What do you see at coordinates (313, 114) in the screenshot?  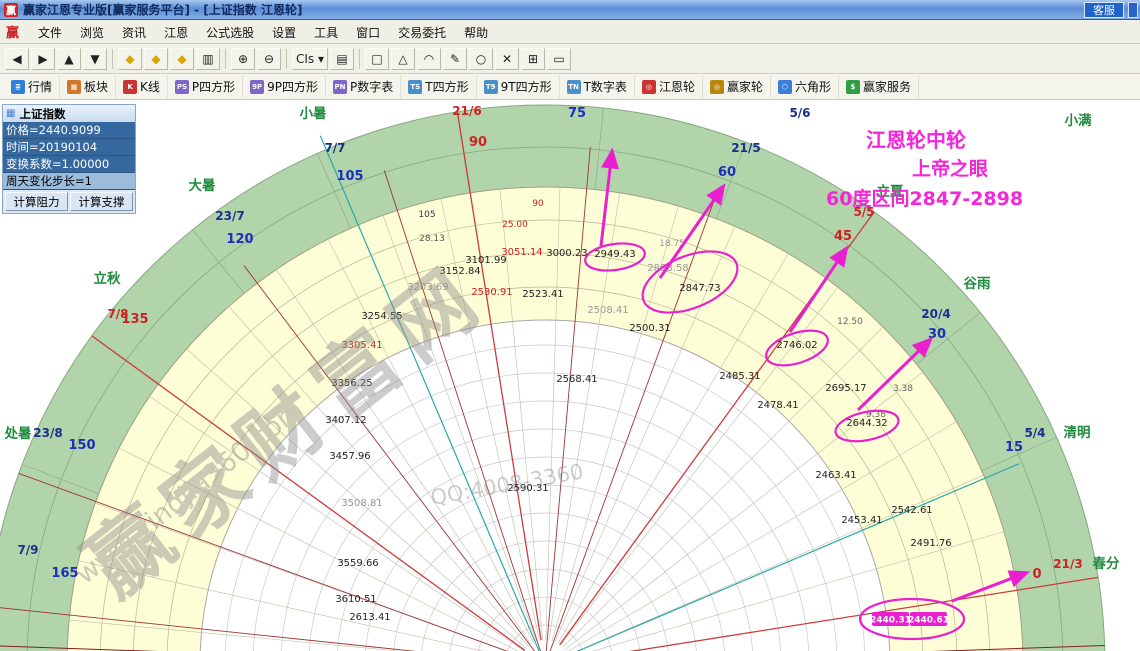 I see `solar-term-label: 小暑` at bounding box center [313, 114].